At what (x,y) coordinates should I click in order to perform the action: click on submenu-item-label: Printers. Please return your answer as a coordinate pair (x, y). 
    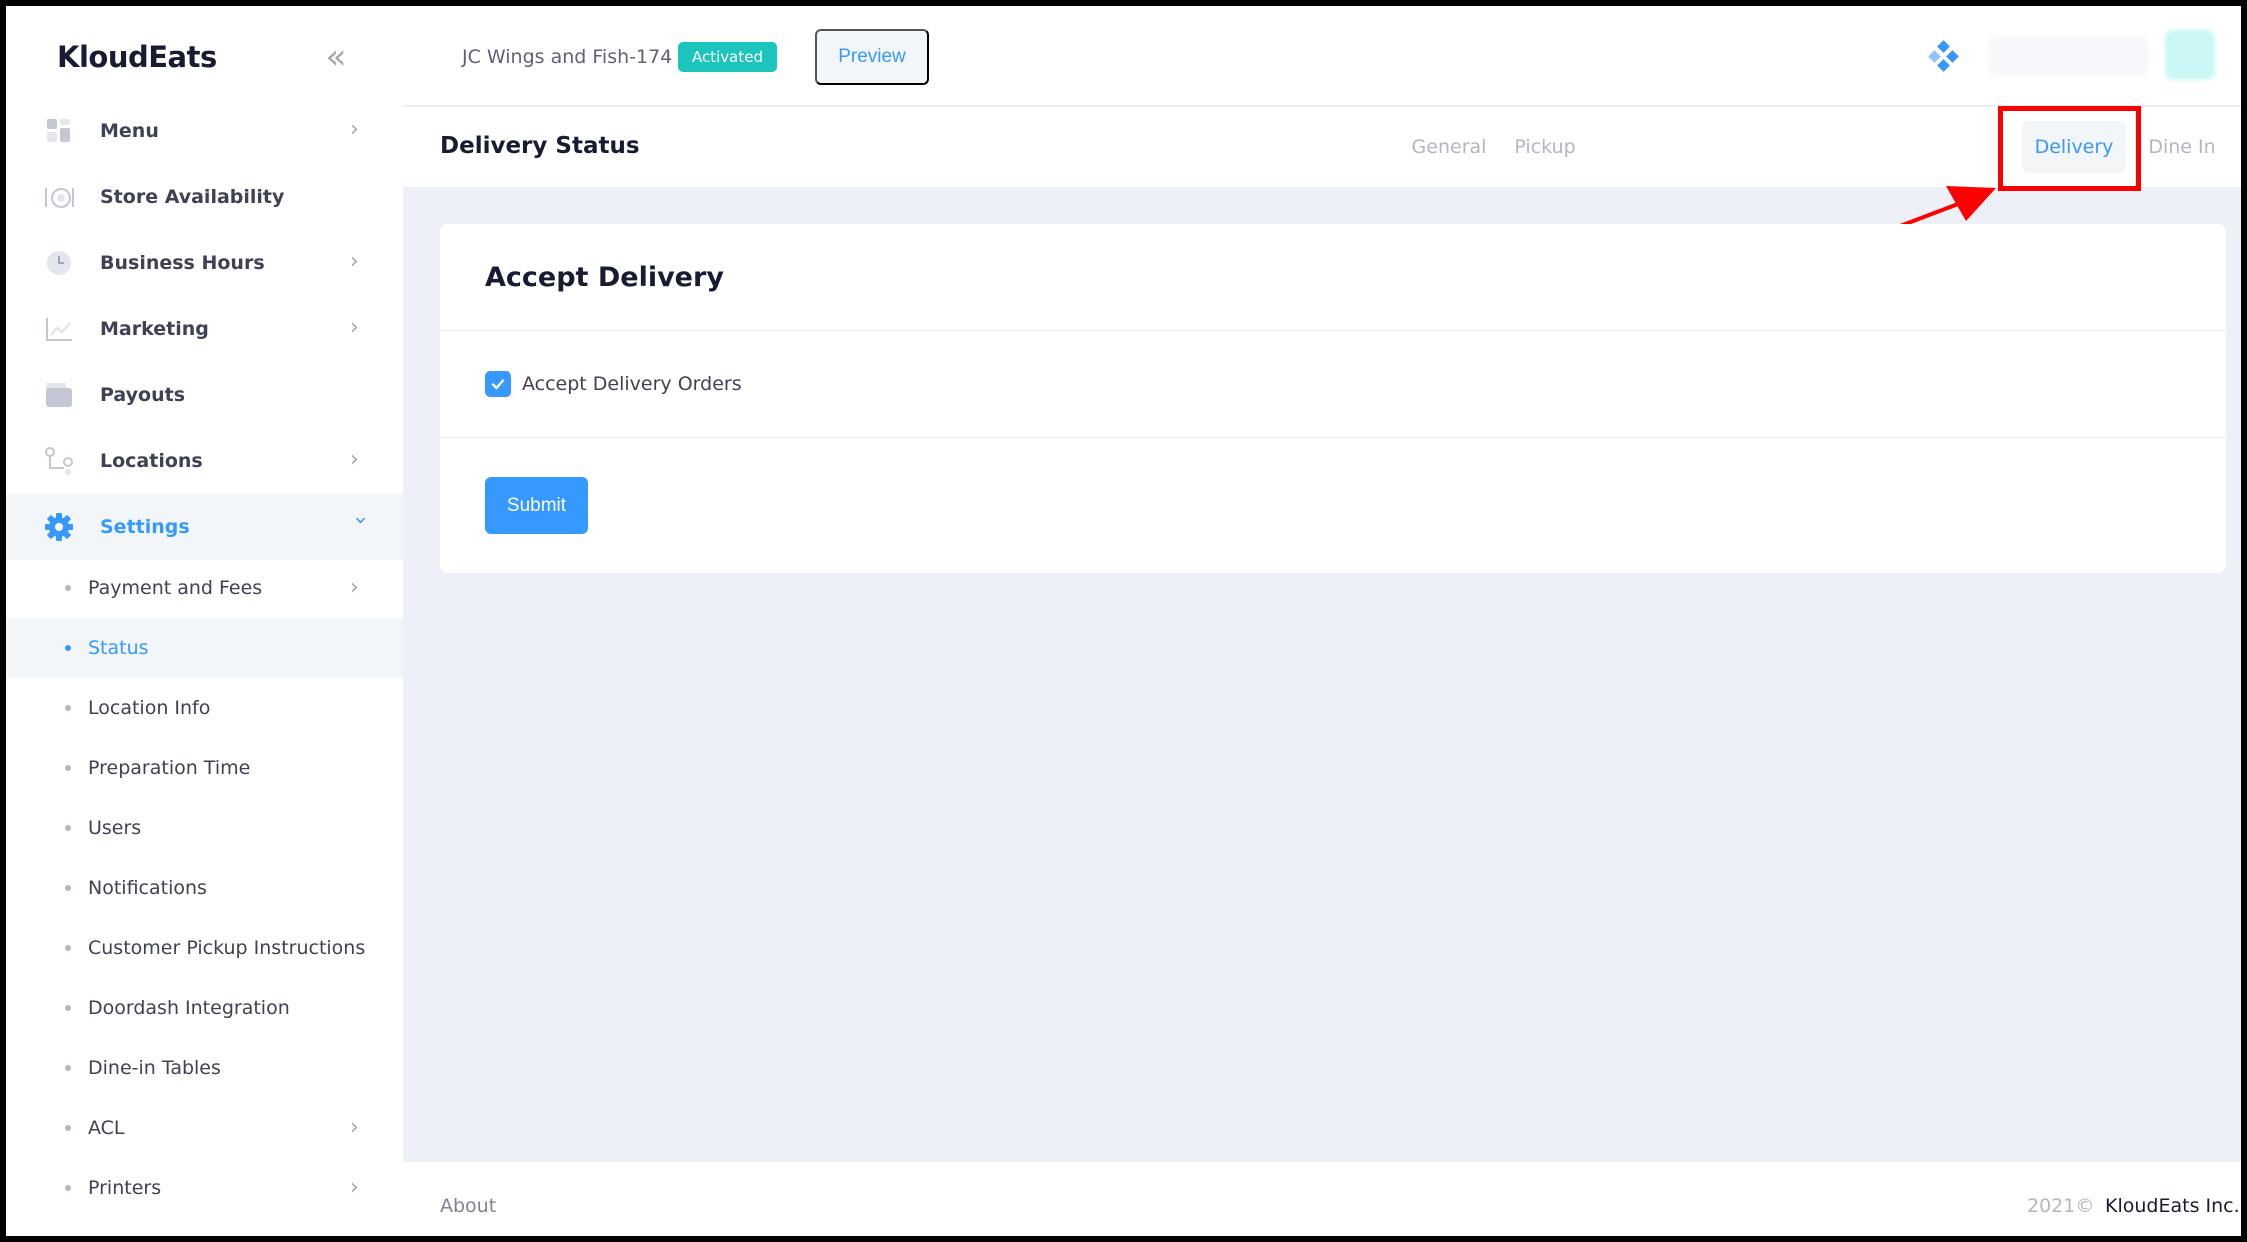
    Looking at the image, I should click on (125, 1188).